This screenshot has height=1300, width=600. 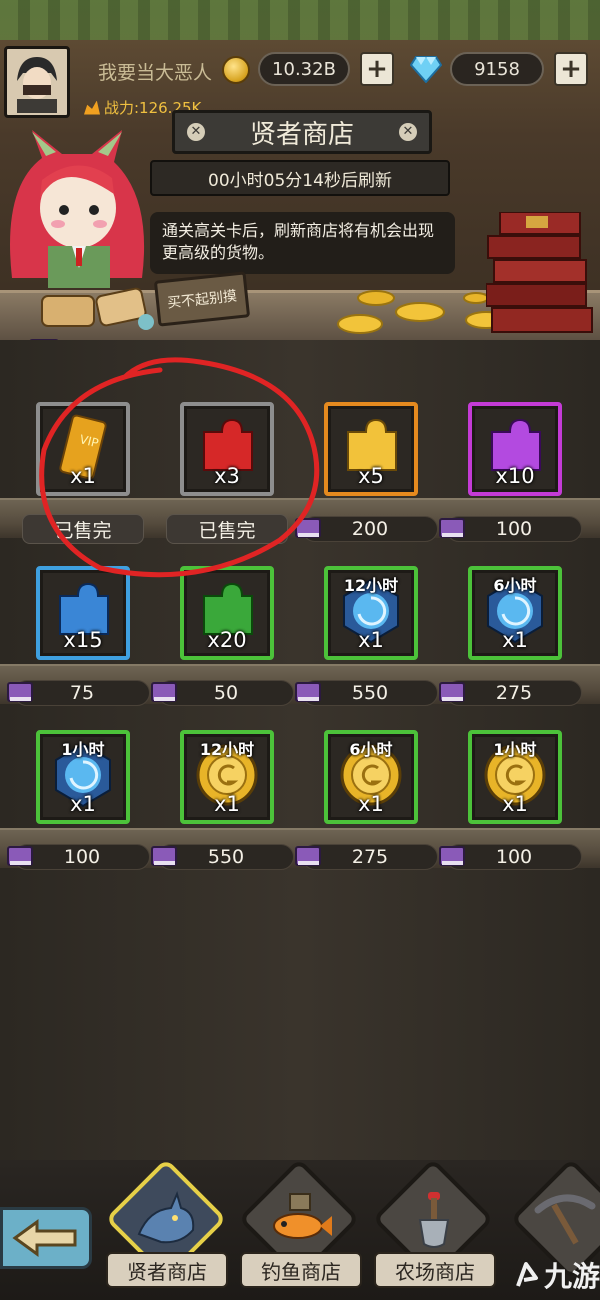 I want to click on shop-title: 贤者商店, so click(x=301, y=134).